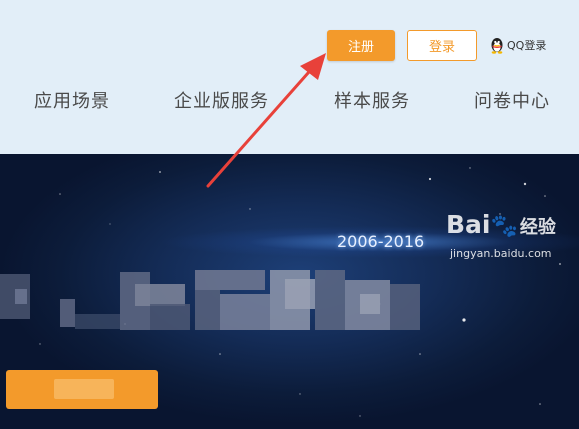  Describe the element at coordinates (512, 241) in the screenshot. I see `baidu-jingyan-watermark: Bai🐾 经验 jingyan.baidu.com` at that location.